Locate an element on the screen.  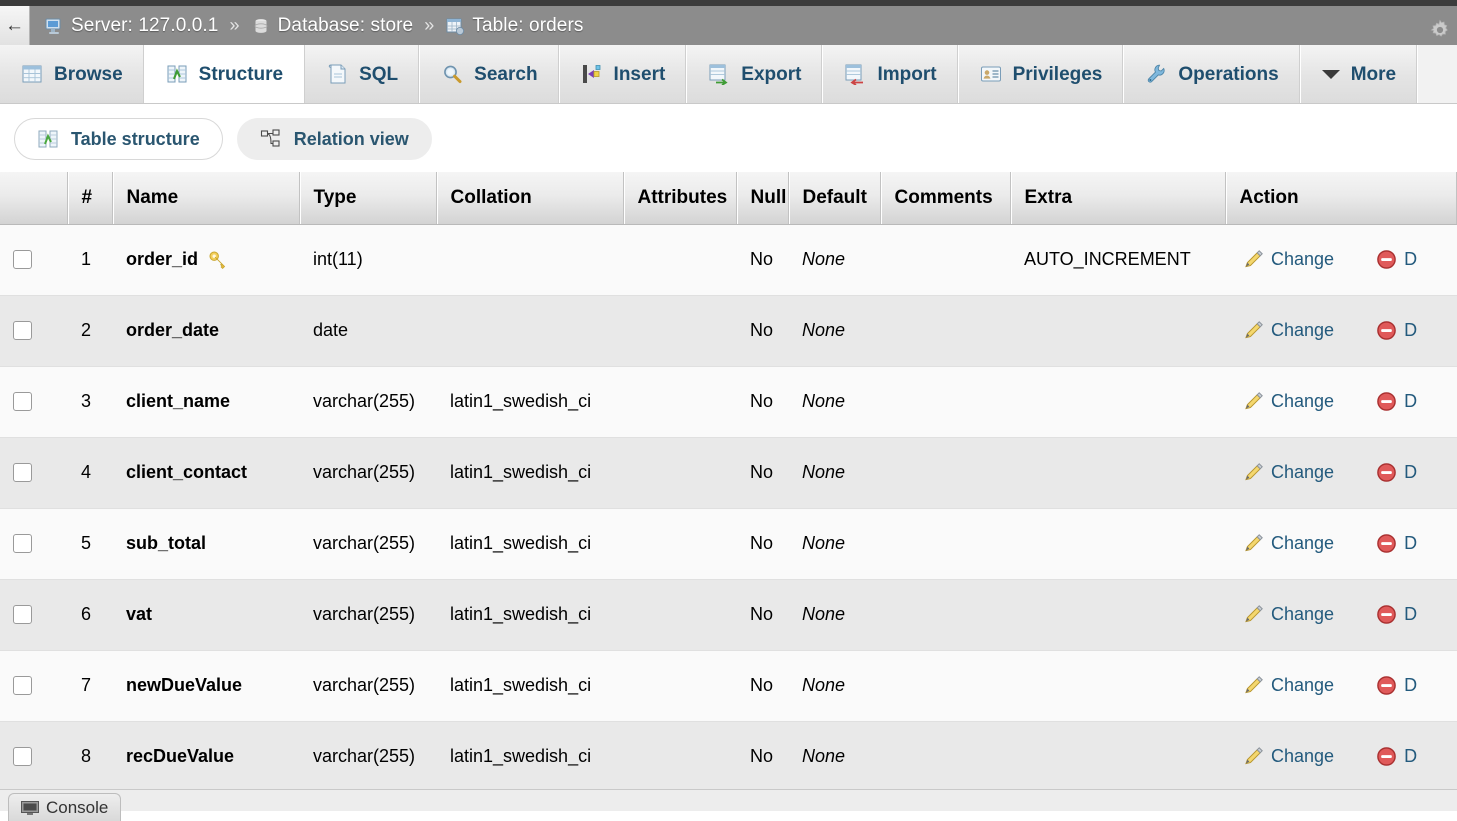
column-header-extra: Extra is located at coordinates (1118, 198).